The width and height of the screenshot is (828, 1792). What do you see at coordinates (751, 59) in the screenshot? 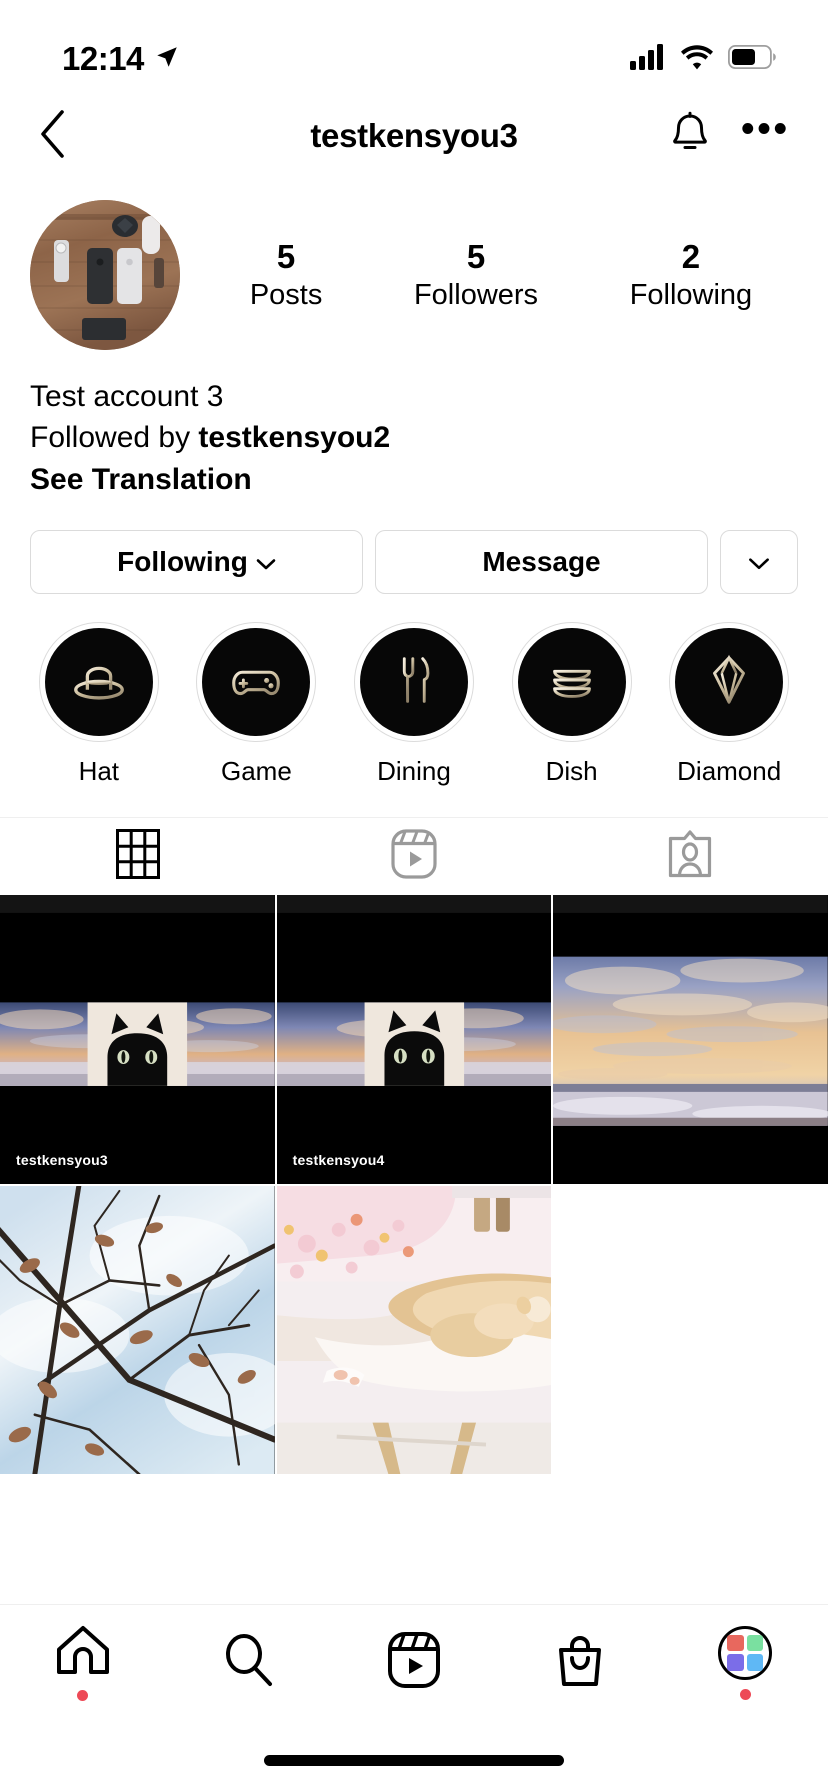
I see `battery-icon` at bounding box center [751, 59].